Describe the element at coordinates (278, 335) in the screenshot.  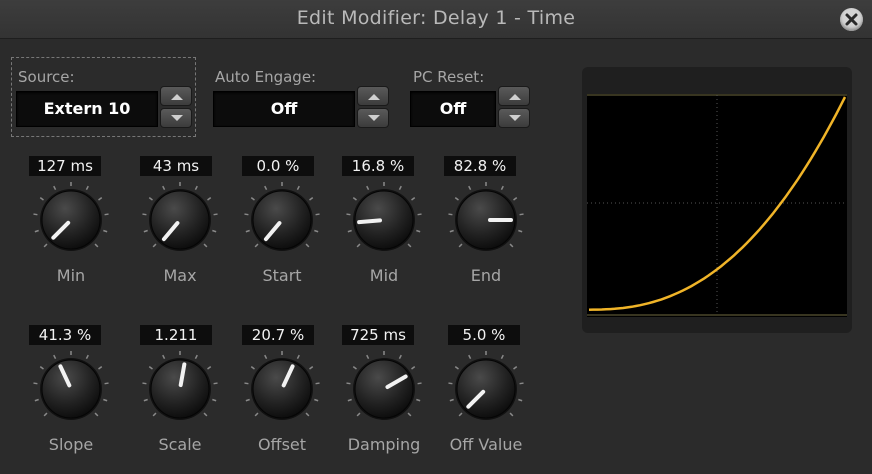
I see `offset-value-display: 20.7 %` at that location.